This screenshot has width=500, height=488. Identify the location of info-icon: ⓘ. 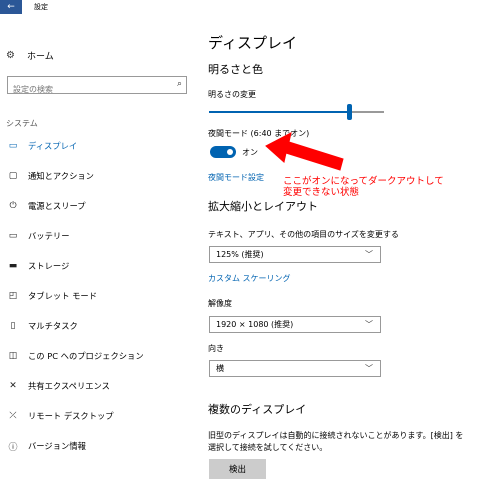
(13, 447).